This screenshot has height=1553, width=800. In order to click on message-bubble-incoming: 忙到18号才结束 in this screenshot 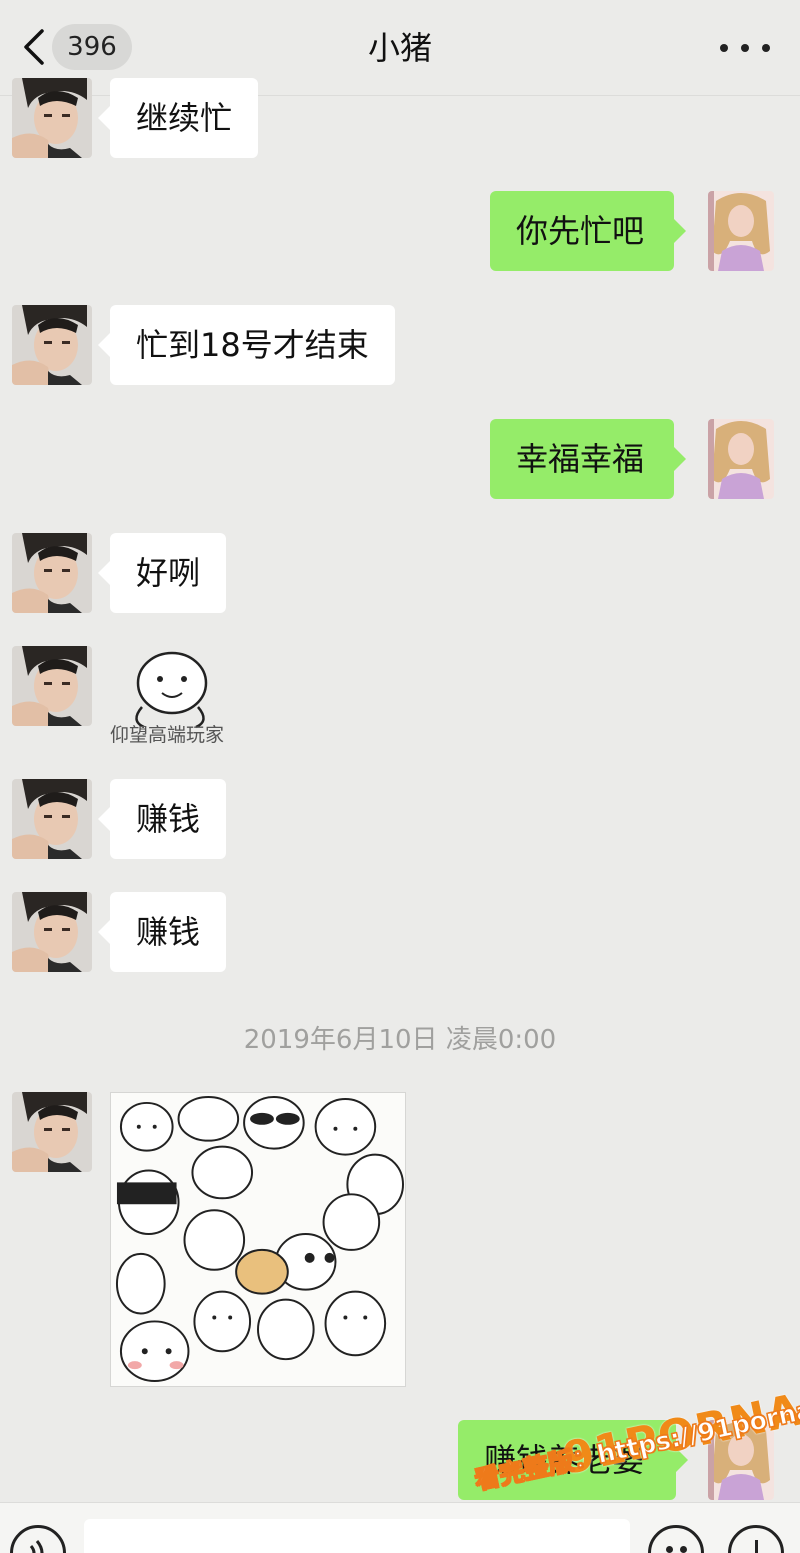, I will do `click(246, 345)`.